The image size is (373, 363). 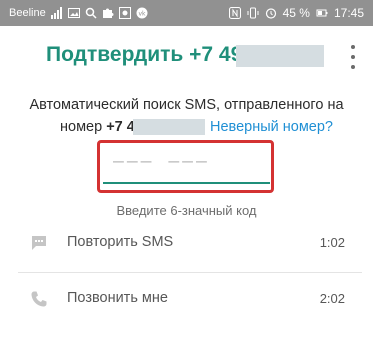 I want to click on nfc-icon, so click(x=234, y=13).